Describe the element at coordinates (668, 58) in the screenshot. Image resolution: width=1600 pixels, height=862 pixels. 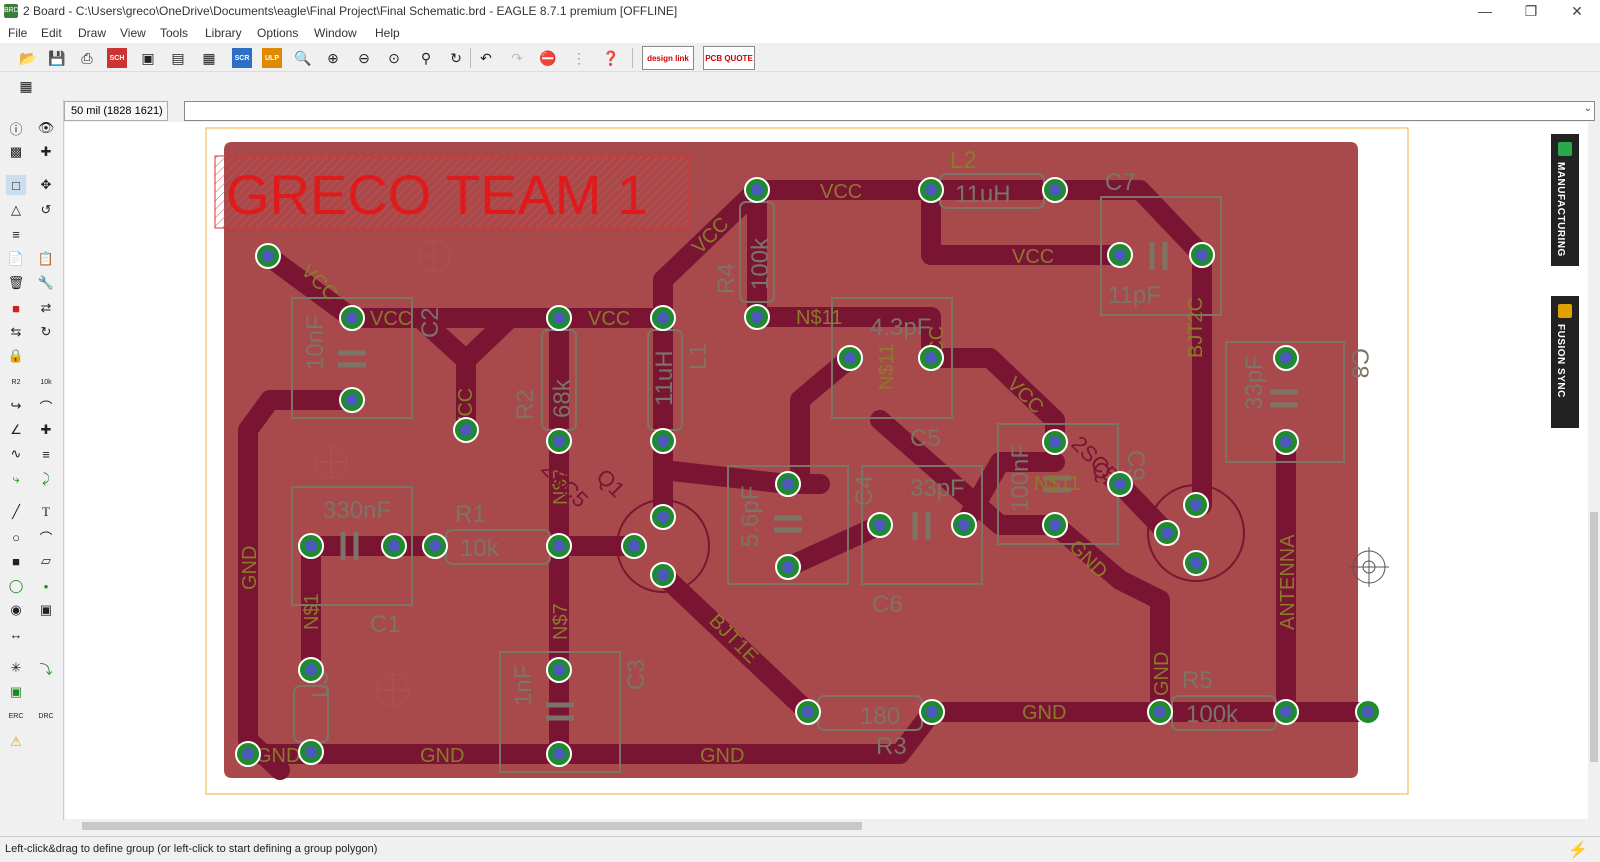
I see `design-link-button: design link` at that location.